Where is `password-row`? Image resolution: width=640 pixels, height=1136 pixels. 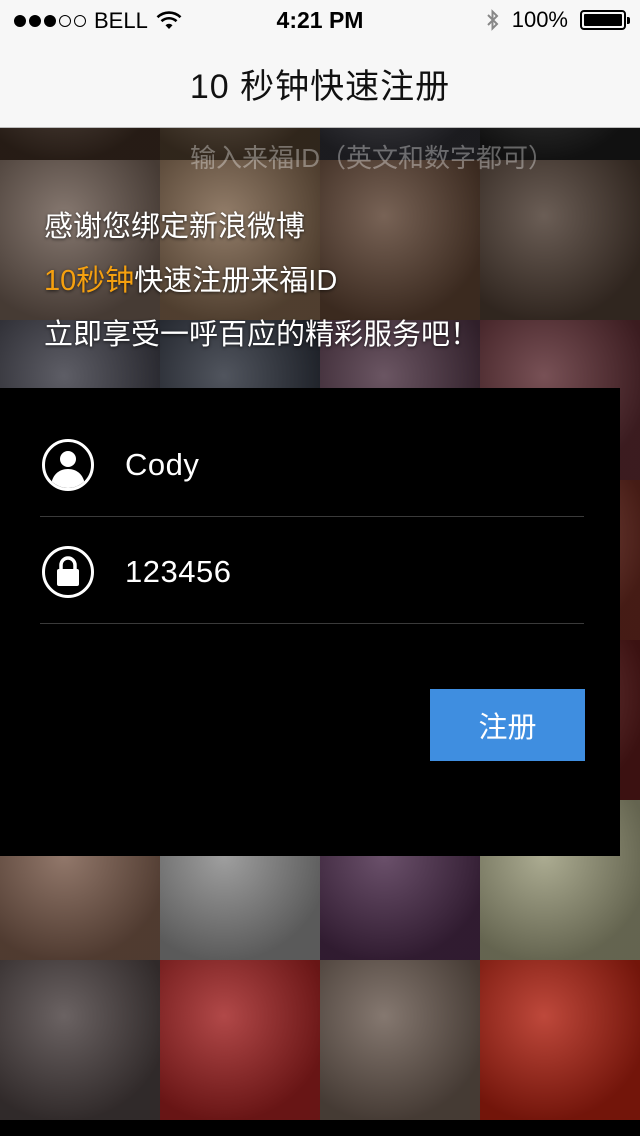
password-row is located at coordinates (312, 572).